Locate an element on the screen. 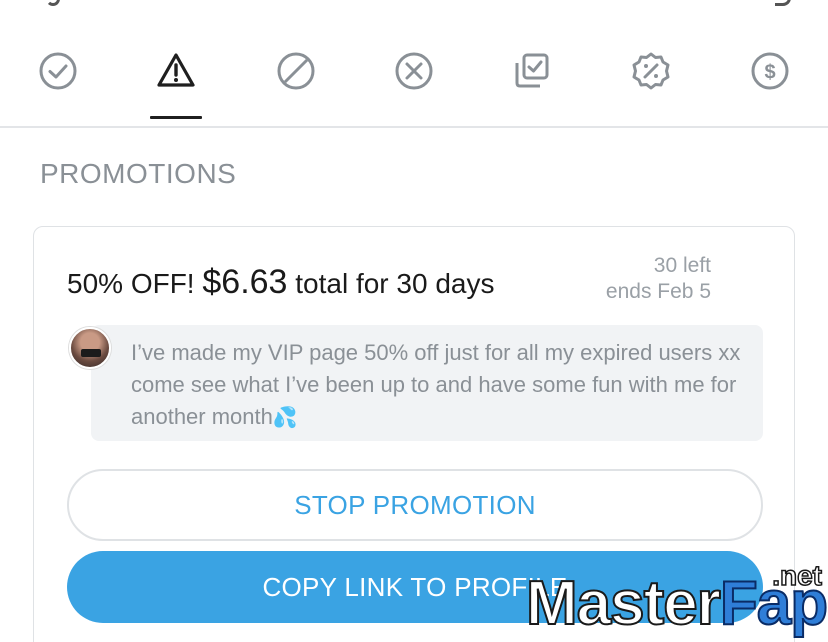 This screenshot has width=828, height=642. stop-promotion-button: STOP PROMOTION is located at coordinates (415, 505).